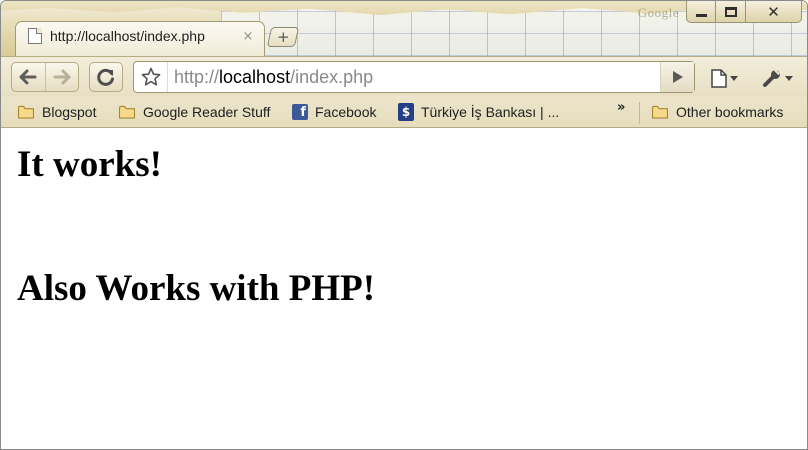  I want to click on url-scheme: http://, so click(197, 76).